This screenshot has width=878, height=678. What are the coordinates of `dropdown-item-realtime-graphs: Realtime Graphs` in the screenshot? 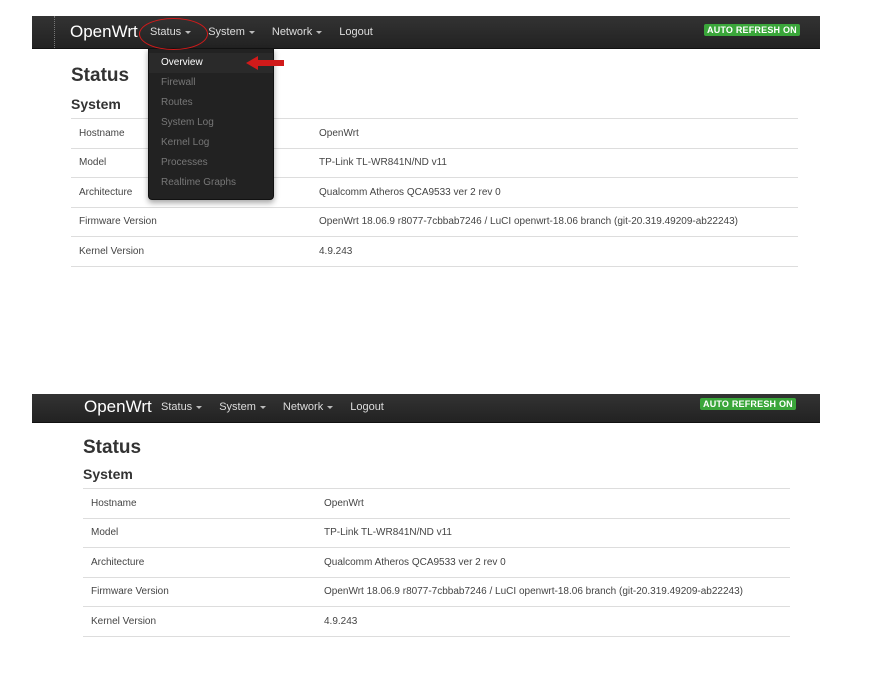 It's located at (211, 183).